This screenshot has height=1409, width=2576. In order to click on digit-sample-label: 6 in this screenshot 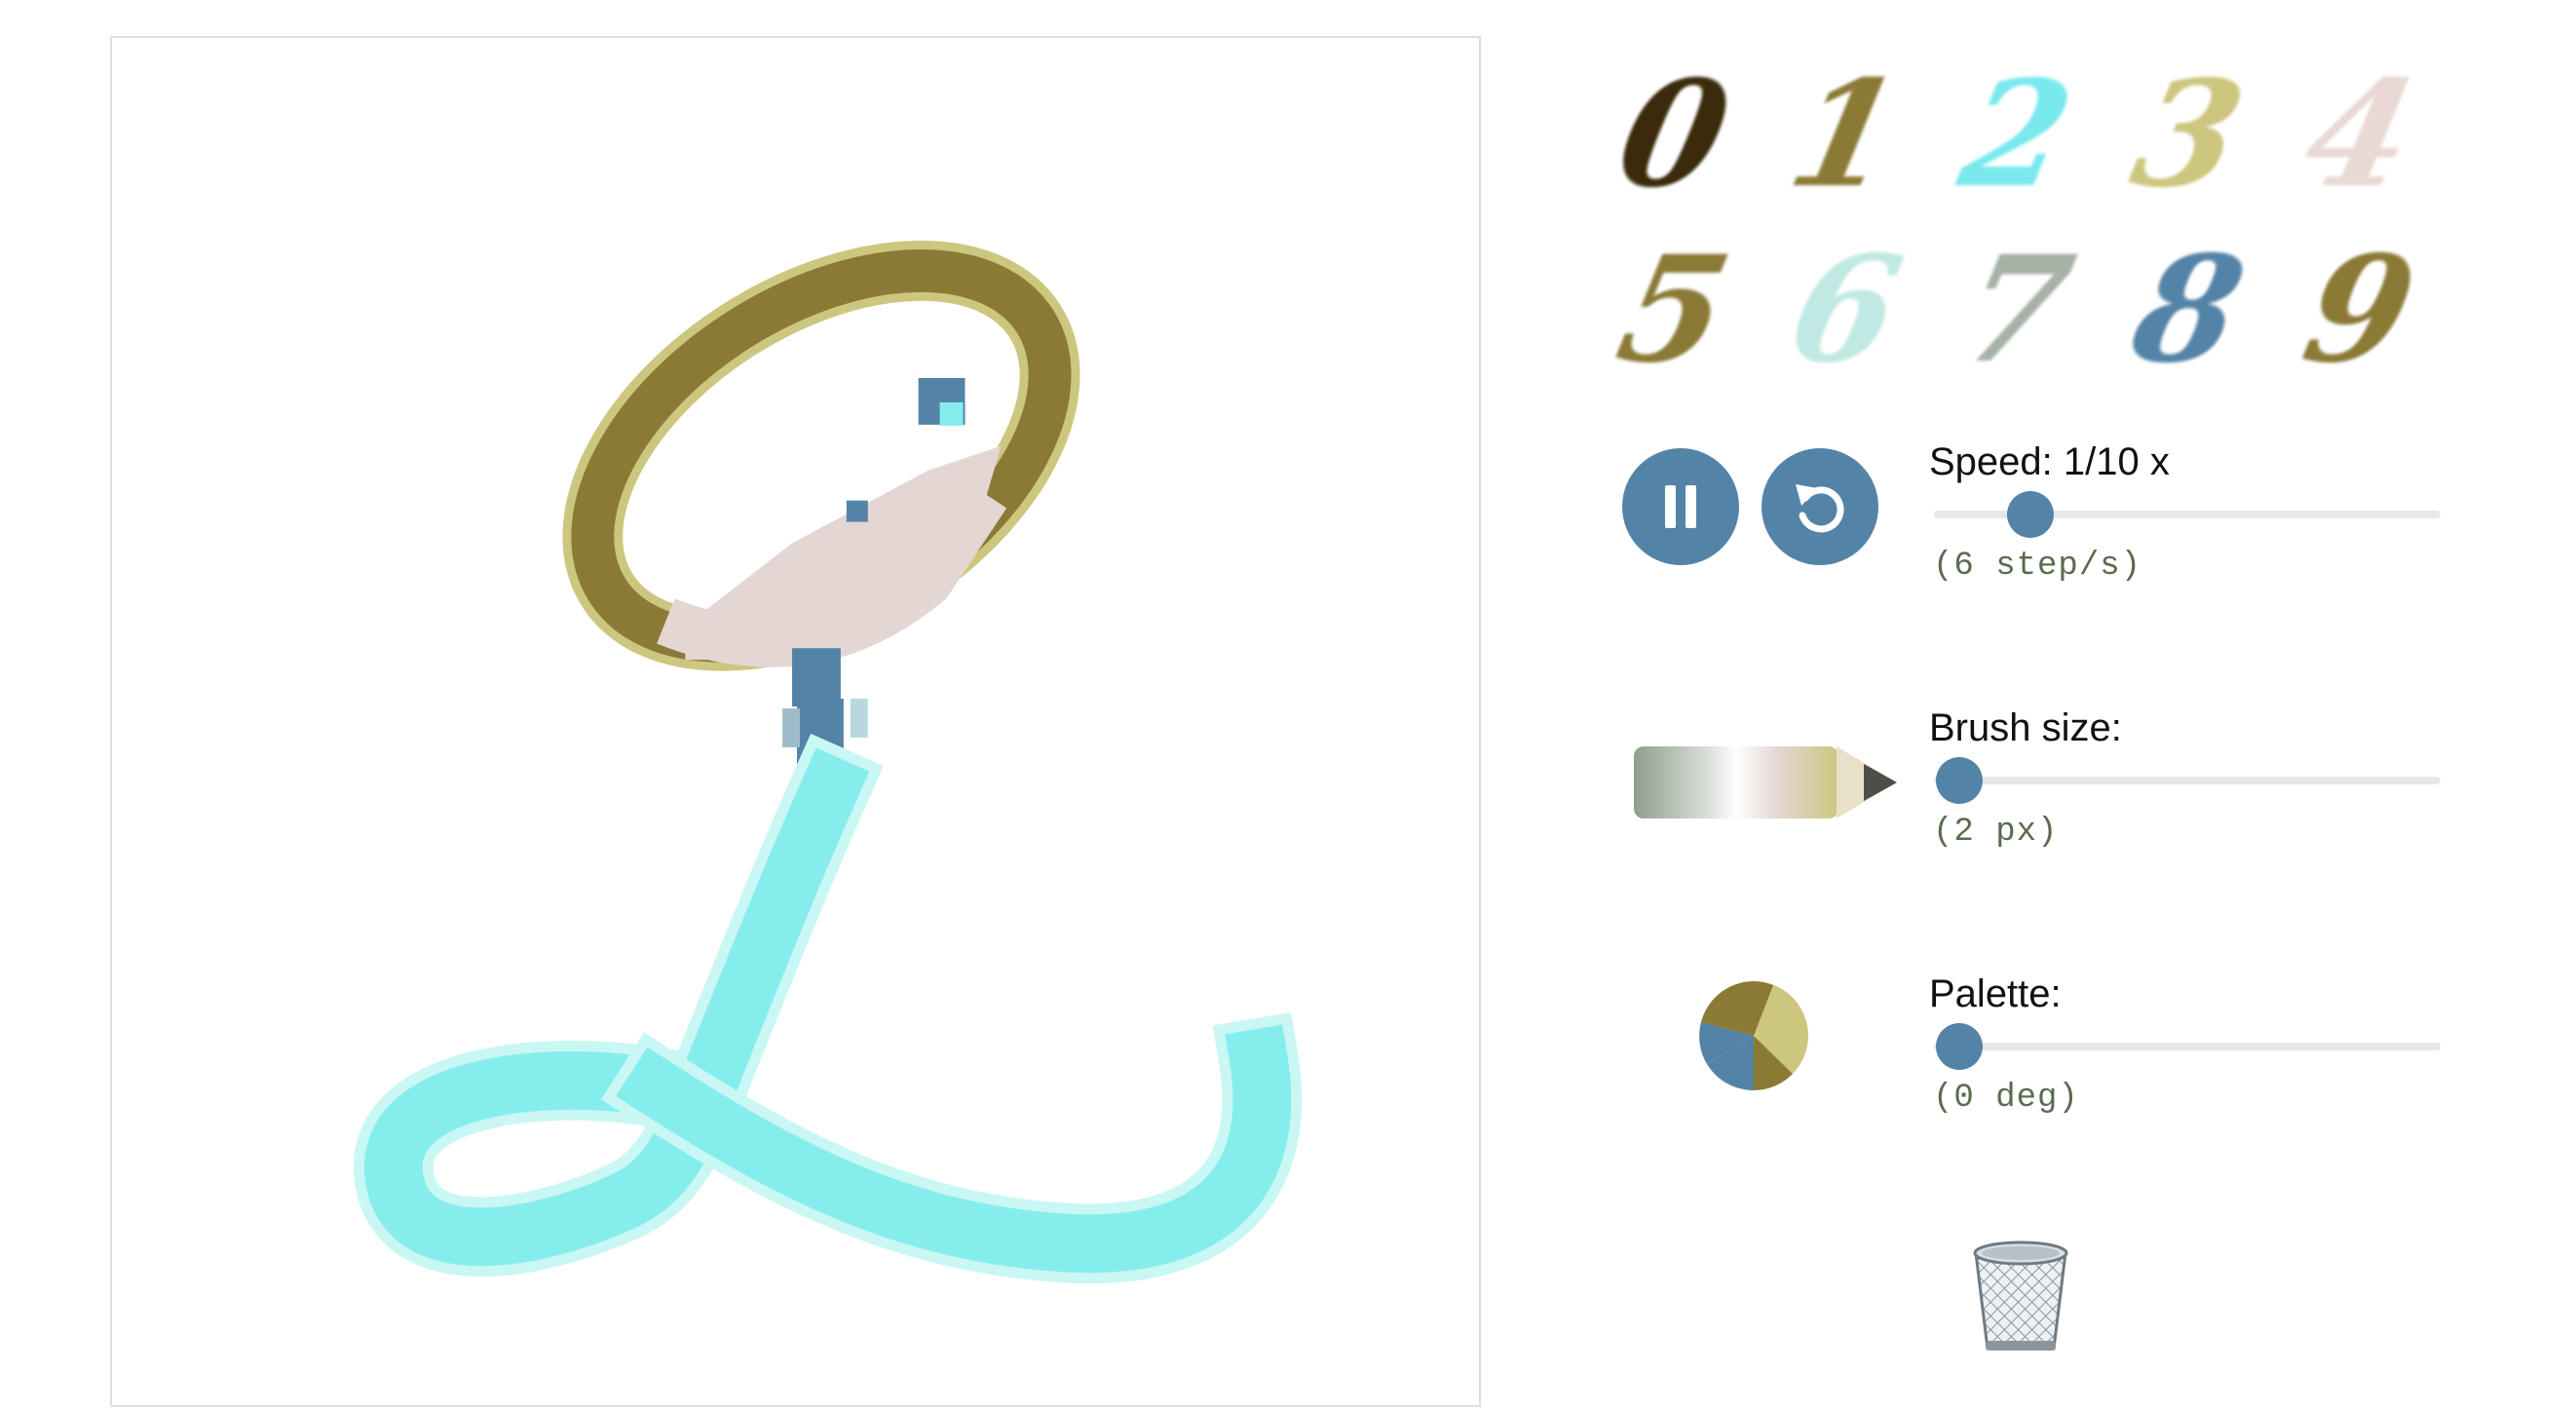, I will do `click(1845, 310)`.